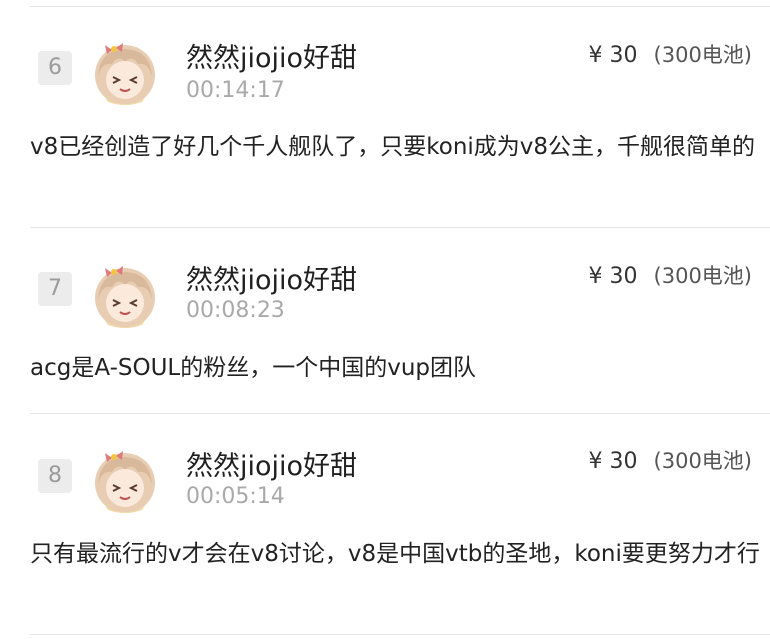 This screenshot has height=639, width=770. What do you see at coordinates (235, 310) in the screenshot?
I see `timestamp: 00:08:23` at bounding box center [235, 310].